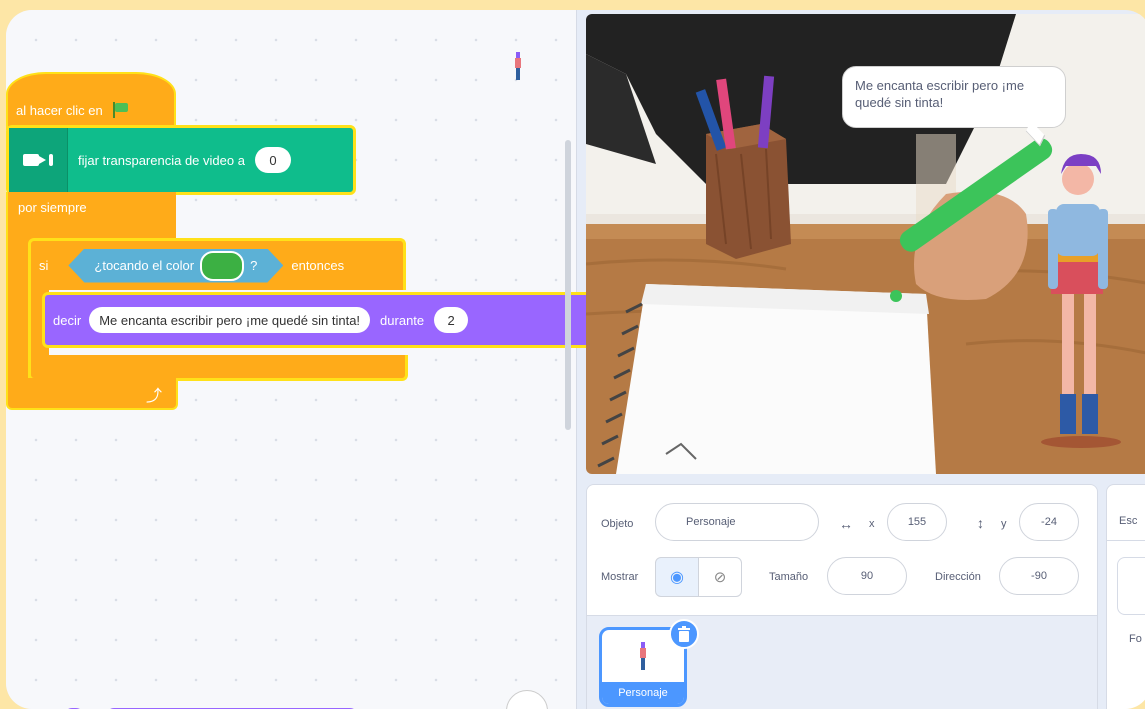 The image size is (1145, 709). I want to click on for-label: durante, so click(402, 320).